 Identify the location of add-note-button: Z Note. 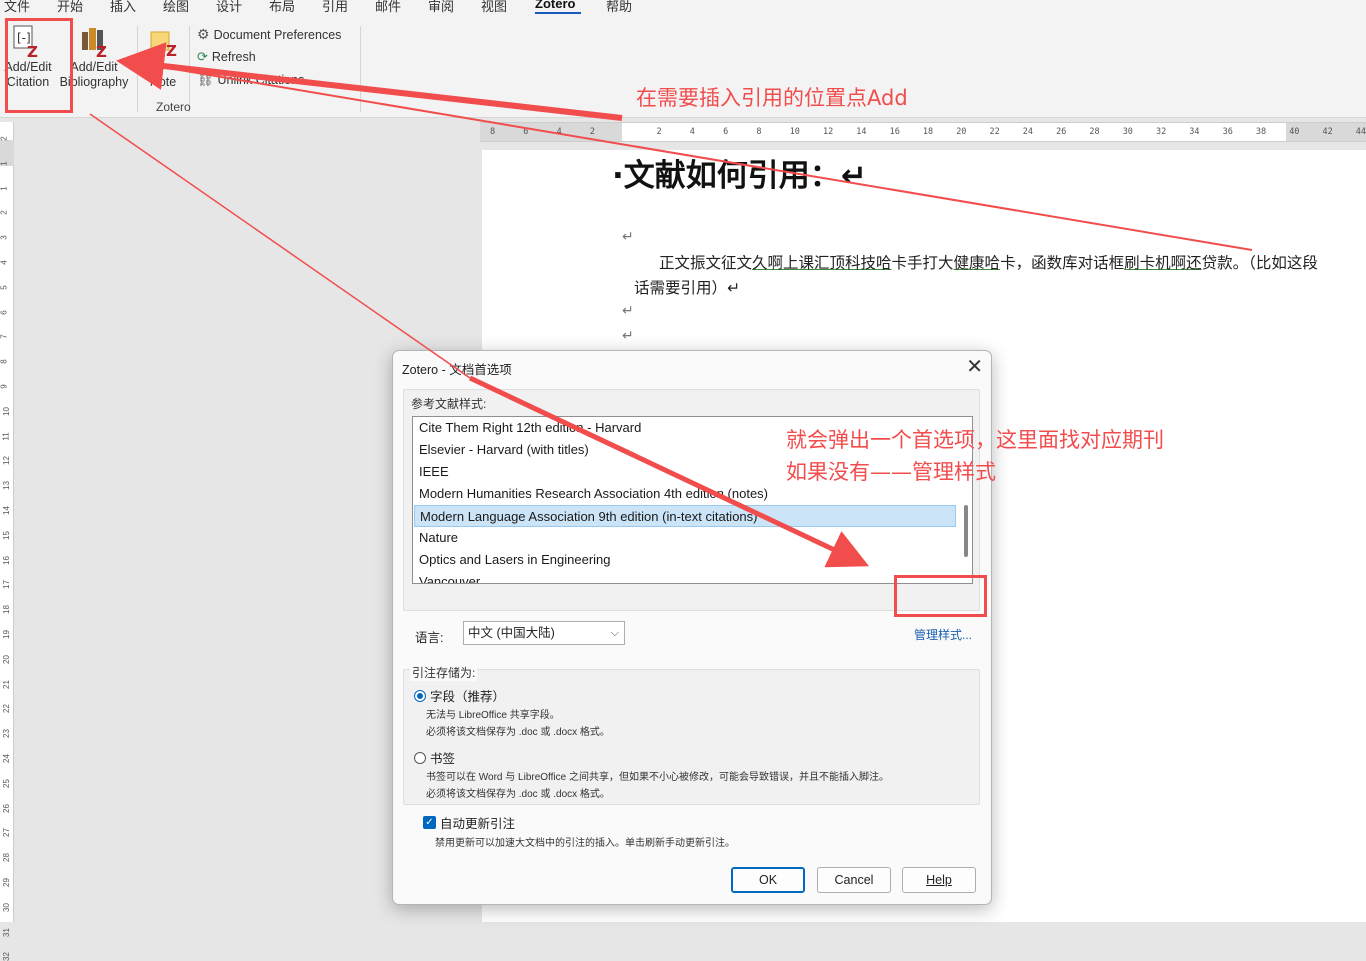
(163, 60).